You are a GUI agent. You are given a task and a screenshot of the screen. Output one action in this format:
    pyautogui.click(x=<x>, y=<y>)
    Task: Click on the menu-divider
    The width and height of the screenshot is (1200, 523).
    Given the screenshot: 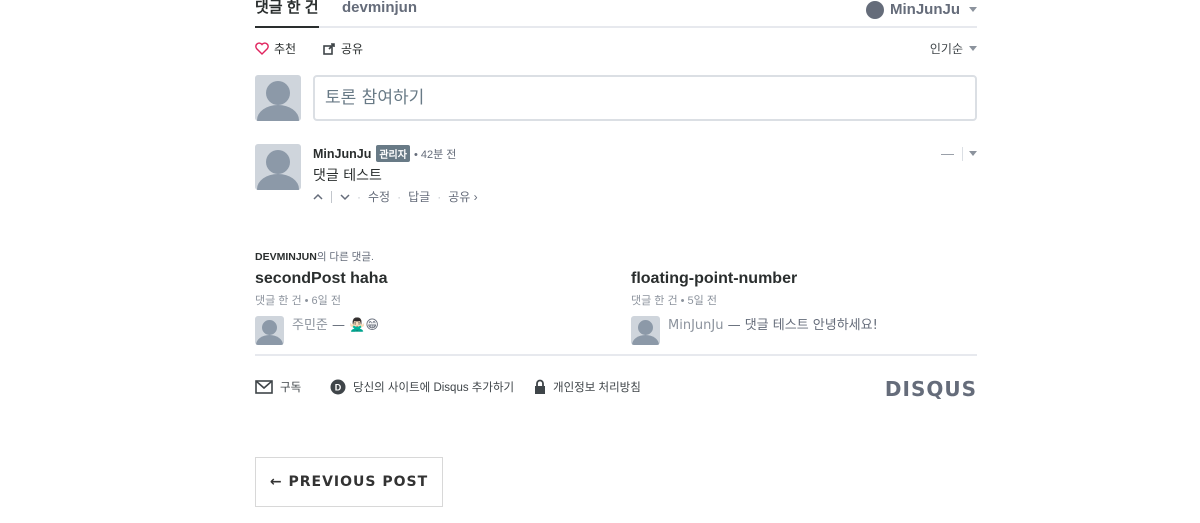 What is the action you would take?
    pyautogui.click(x=962, y=153)
    